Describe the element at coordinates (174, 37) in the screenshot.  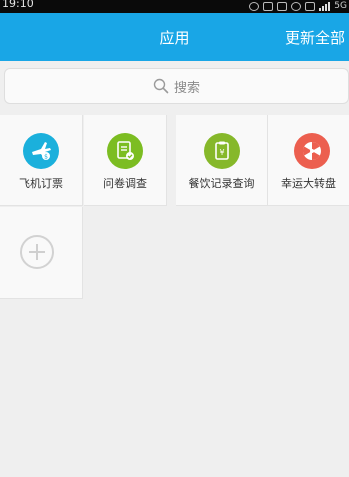
I see `app-header: 应用 更新全部` at that location.